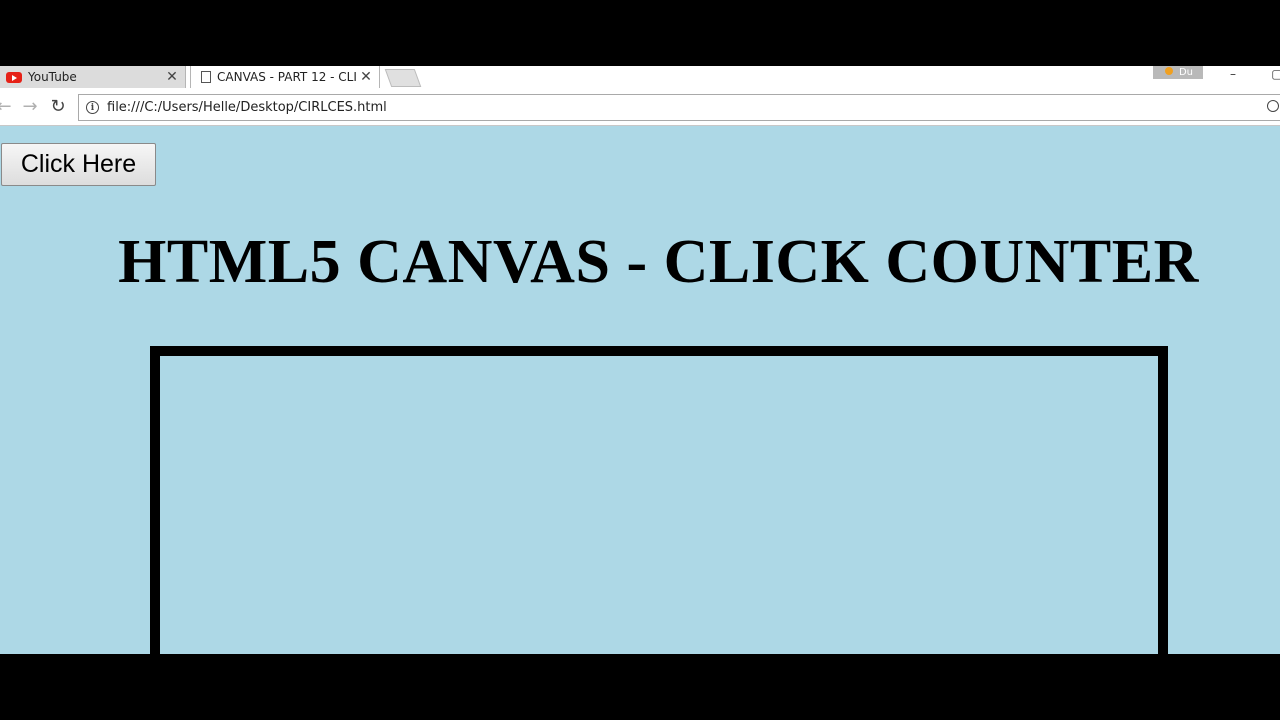 This screenshot has height=720, width=1280. Describe the element at coordinates (30, 107) in the screenshot. I see `forward-arrow-icon: →` at that location.